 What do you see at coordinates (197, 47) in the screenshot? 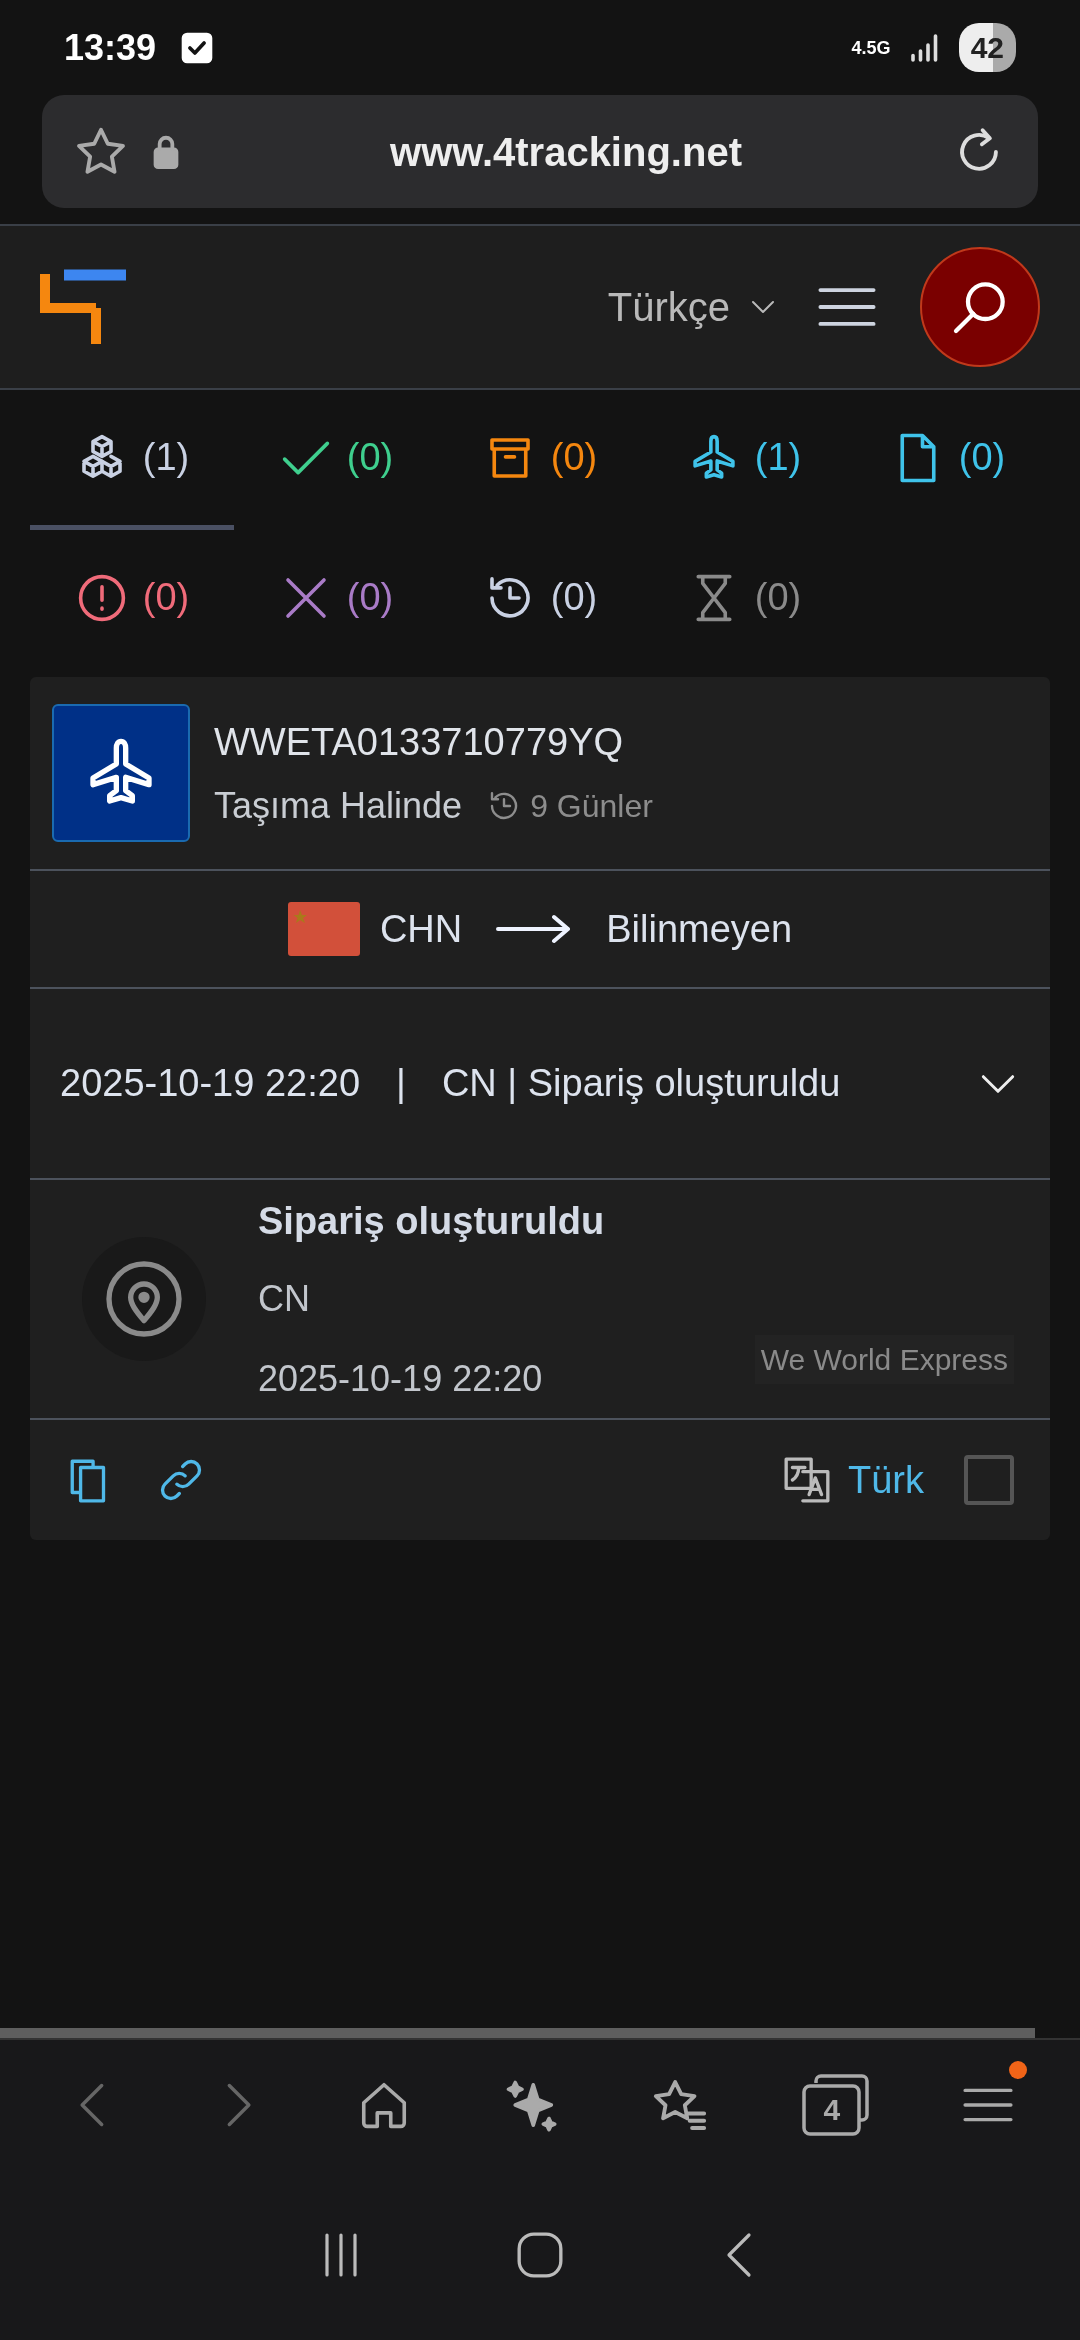
I see `checkbox-icon` at bounding box center [197, 47].